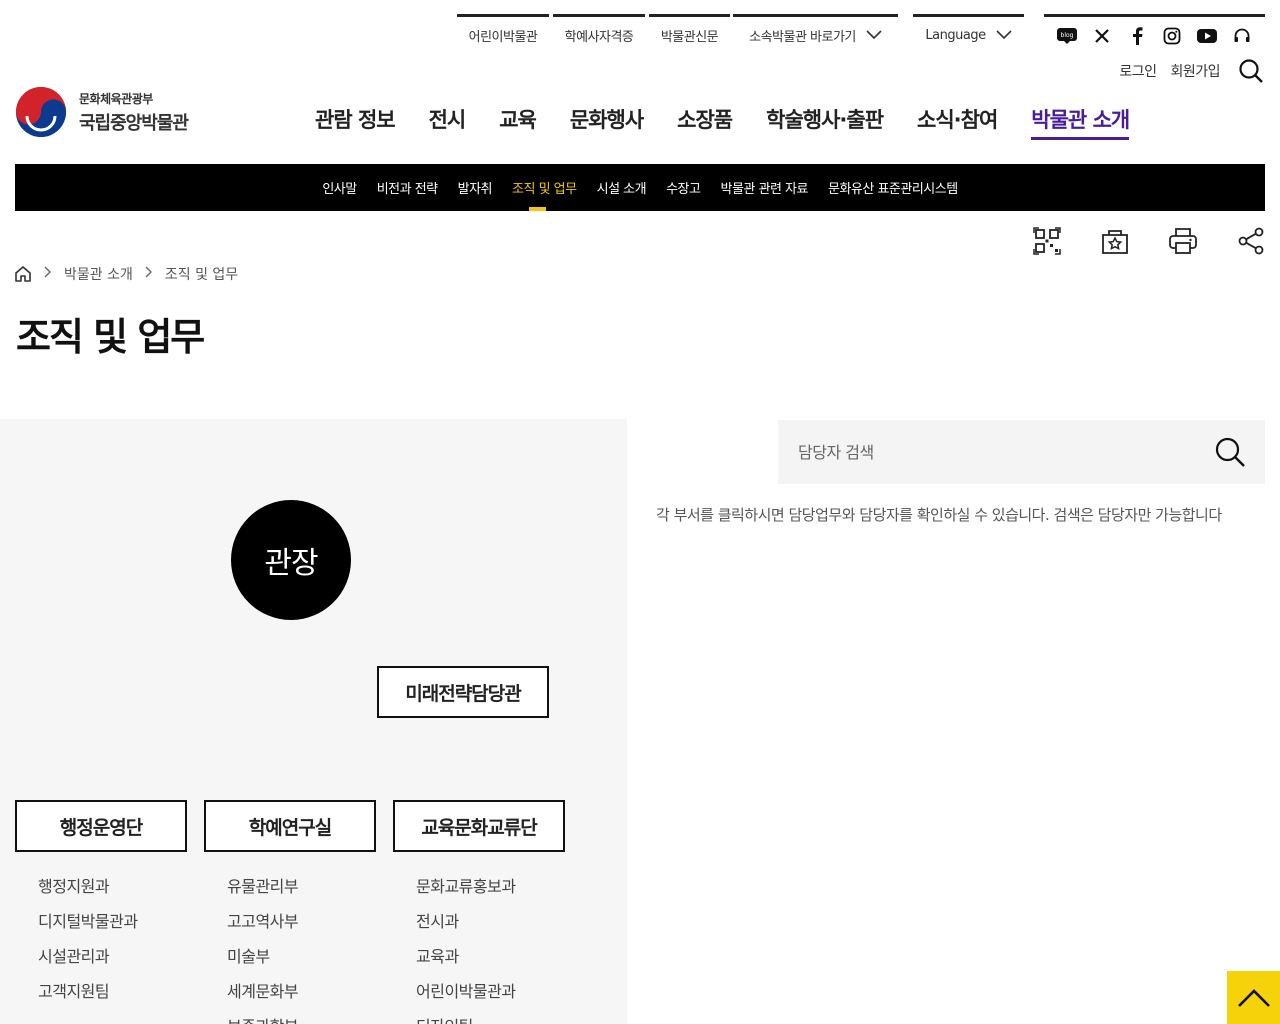 The height and width of the screenshot is (1024, 1280). What do you see at coordinates (957, 122) in the screenshot?
I see `gnb-item-news: 소식·참여` at bounding box center [957, 122].